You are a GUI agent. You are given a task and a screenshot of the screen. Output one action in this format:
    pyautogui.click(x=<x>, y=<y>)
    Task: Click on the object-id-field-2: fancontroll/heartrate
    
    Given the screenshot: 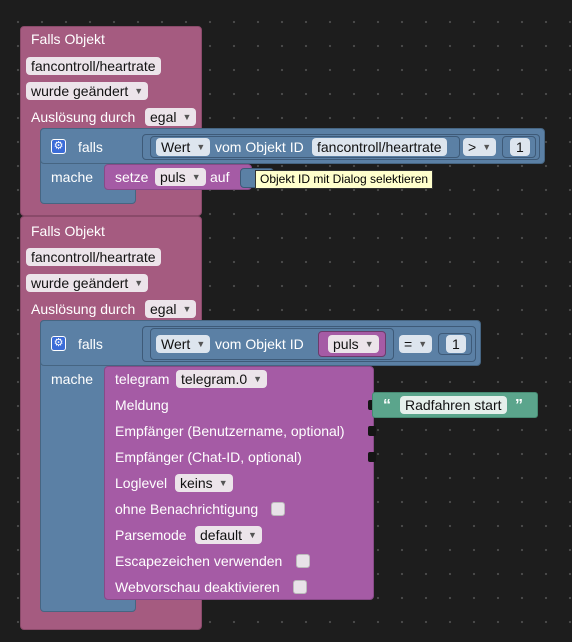 What is the action you would take?
    pyautogui.click(x=93, y=257)
    